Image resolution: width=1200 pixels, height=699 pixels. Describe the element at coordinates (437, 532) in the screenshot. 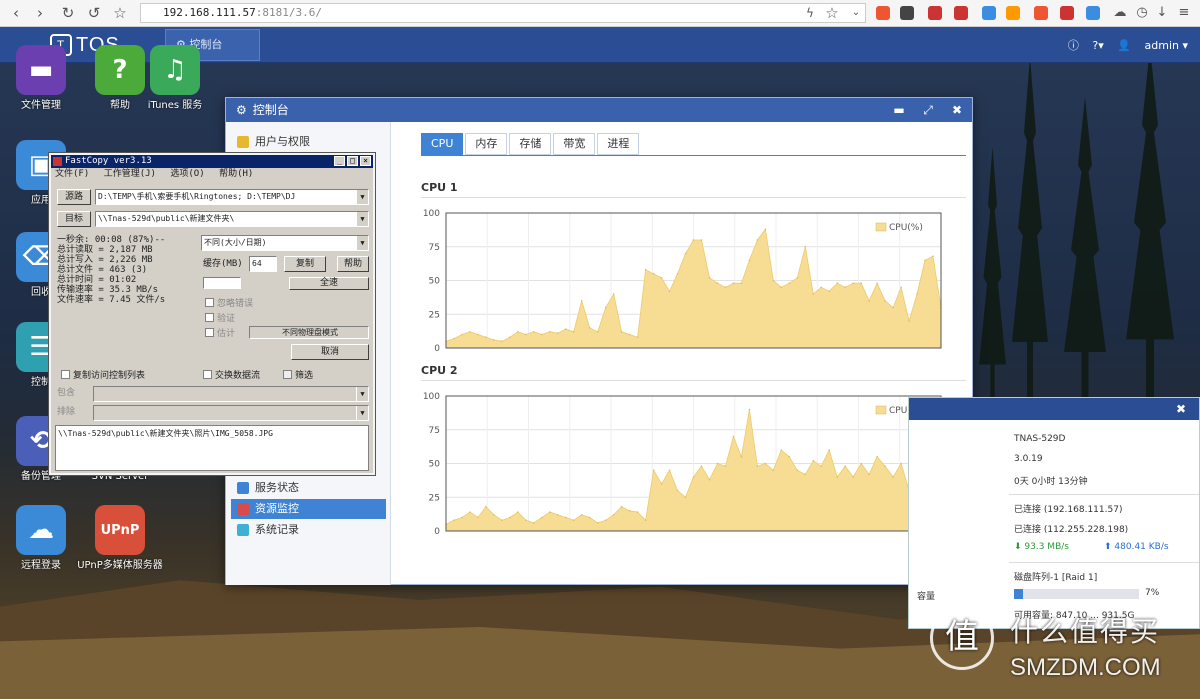

I see `y-tick-label: 0` at that location.